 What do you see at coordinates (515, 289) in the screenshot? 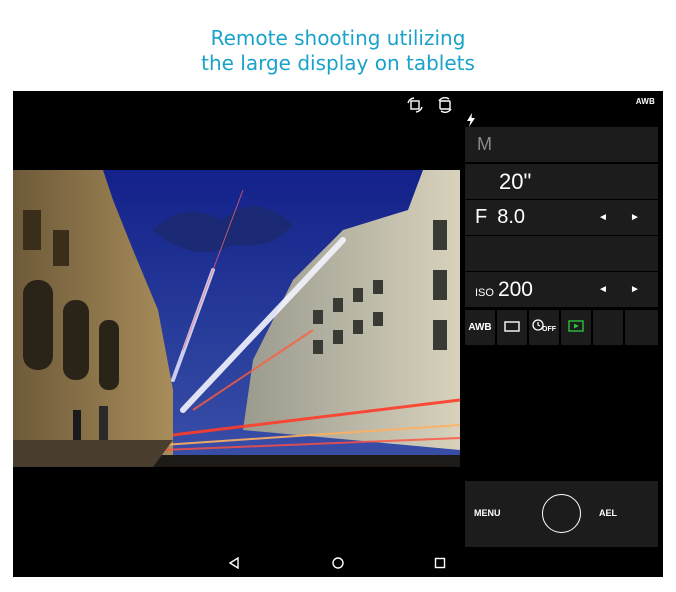
I see `iso-value: 200` at bounding box center [515, 289].